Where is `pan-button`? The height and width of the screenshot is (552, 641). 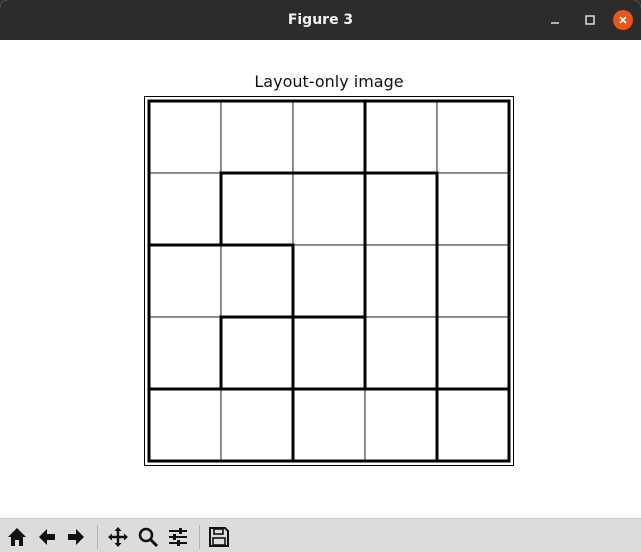 pan-button is located at coordinates (118, 537).